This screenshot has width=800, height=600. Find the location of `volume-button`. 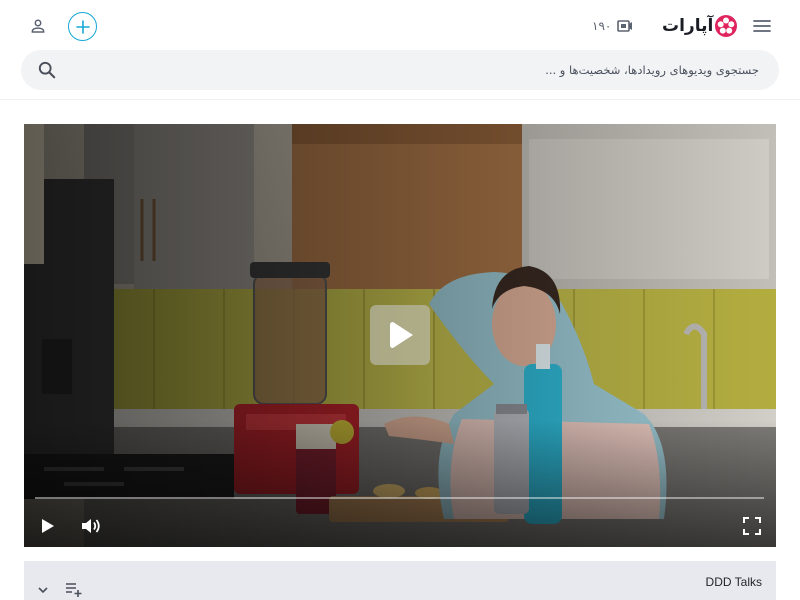

volume-button is located at coordinates (92, 526).